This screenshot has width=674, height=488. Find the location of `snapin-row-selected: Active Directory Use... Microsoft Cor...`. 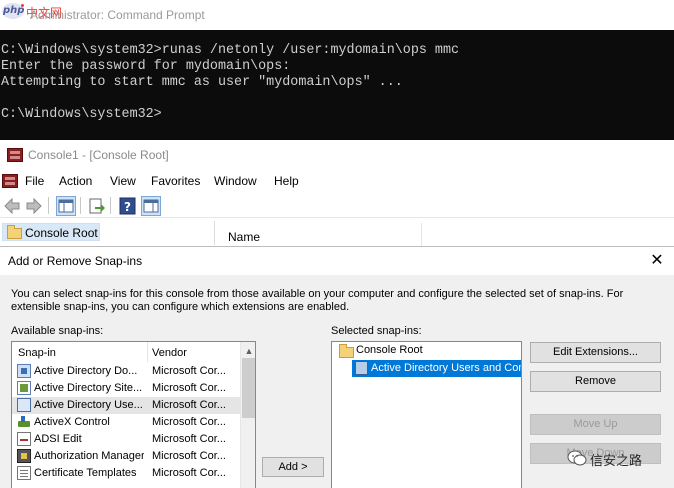

snapin-row-selected: Active Directory Use... Microsoft Cor... is located at coordinates (126, 405).